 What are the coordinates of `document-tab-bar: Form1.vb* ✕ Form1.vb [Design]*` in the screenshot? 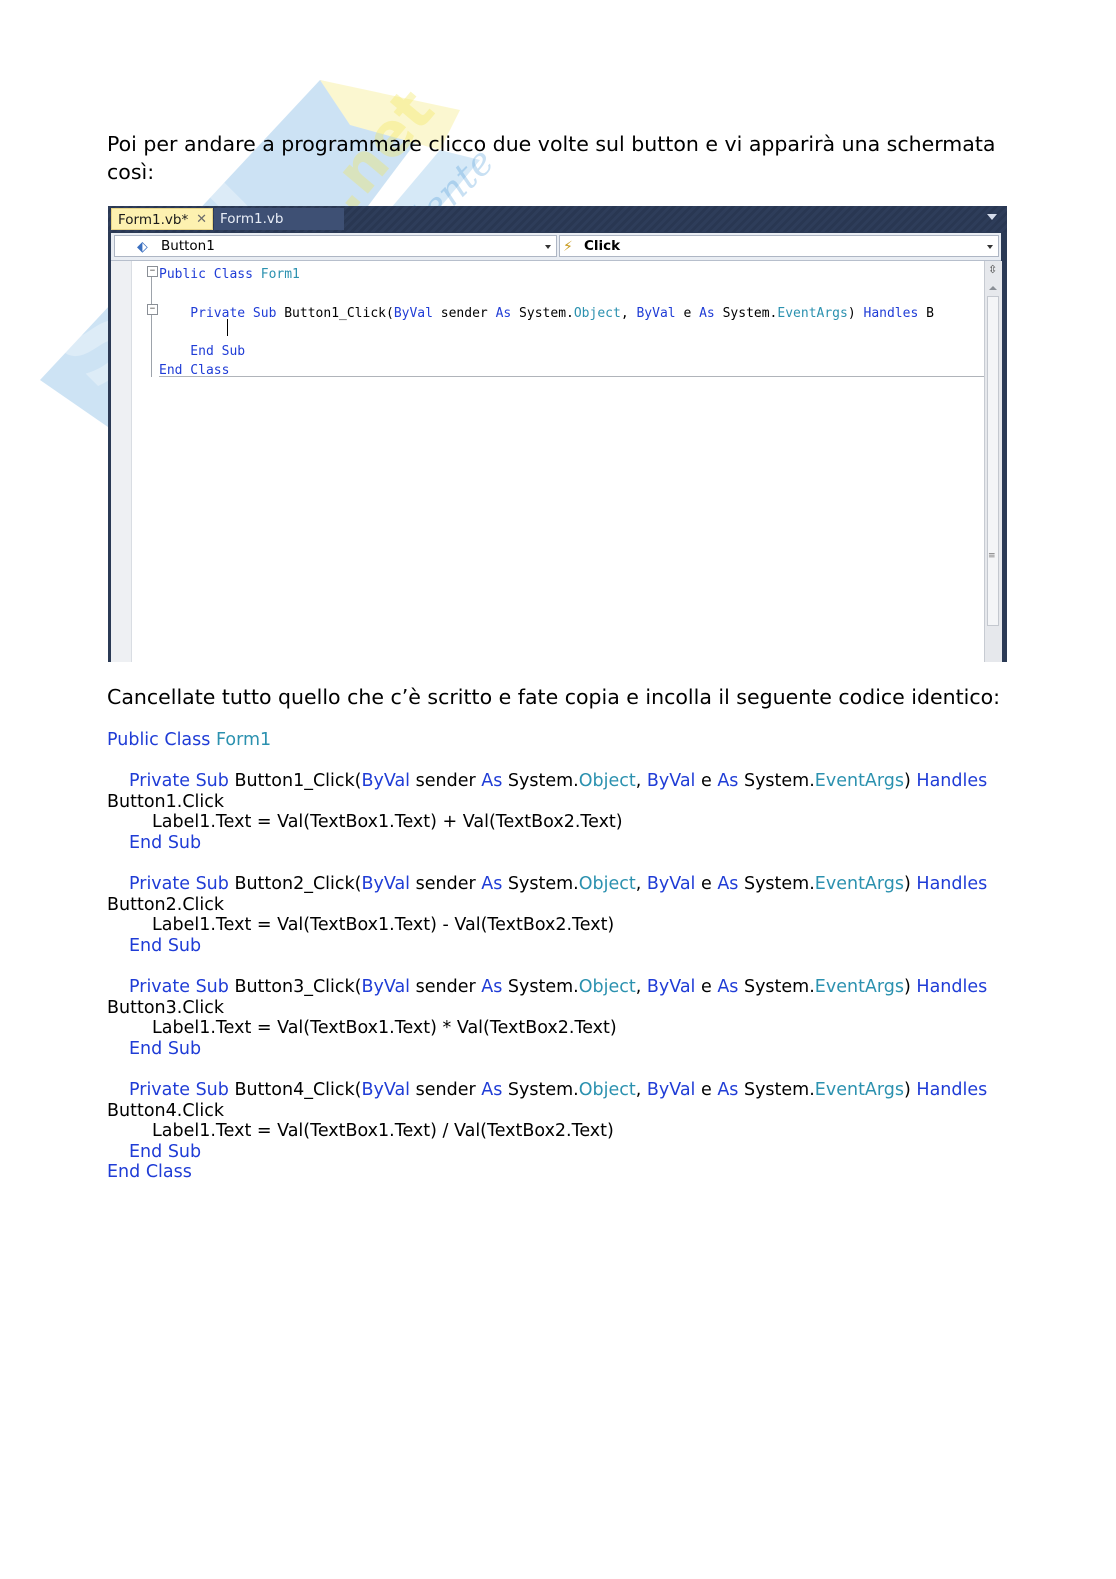 It's located at (557, 227).